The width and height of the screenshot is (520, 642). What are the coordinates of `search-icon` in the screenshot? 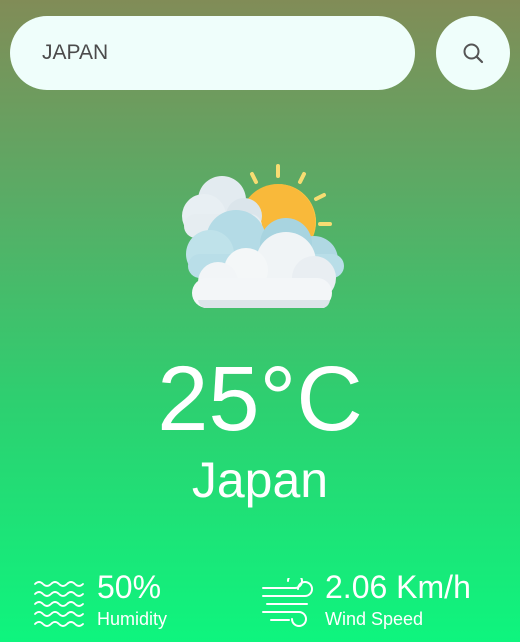 It's located at (473, 53).